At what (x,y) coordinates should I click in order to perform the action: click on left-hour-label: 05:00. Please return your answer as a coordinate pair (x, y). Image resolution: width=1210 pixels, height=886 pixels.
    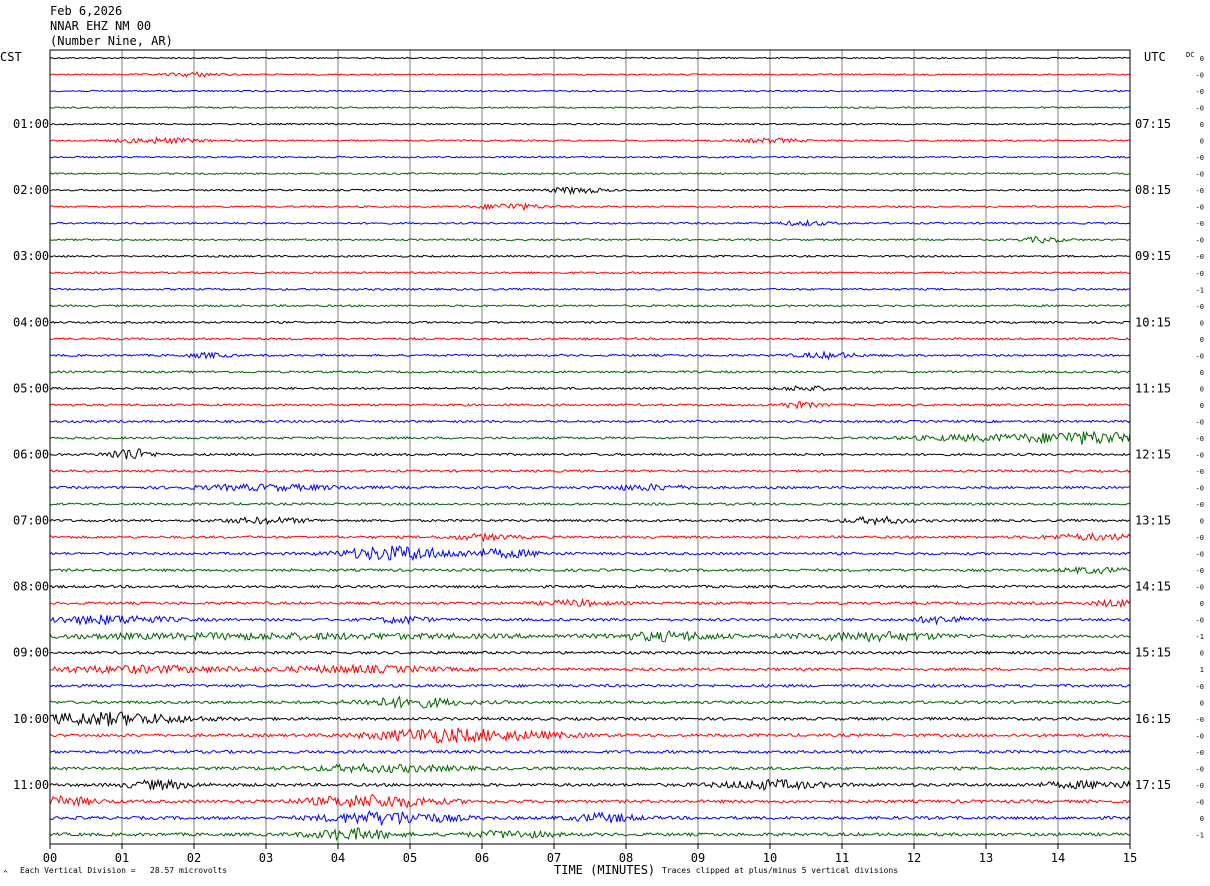
    Looking at the image, I should click on (31, 388).